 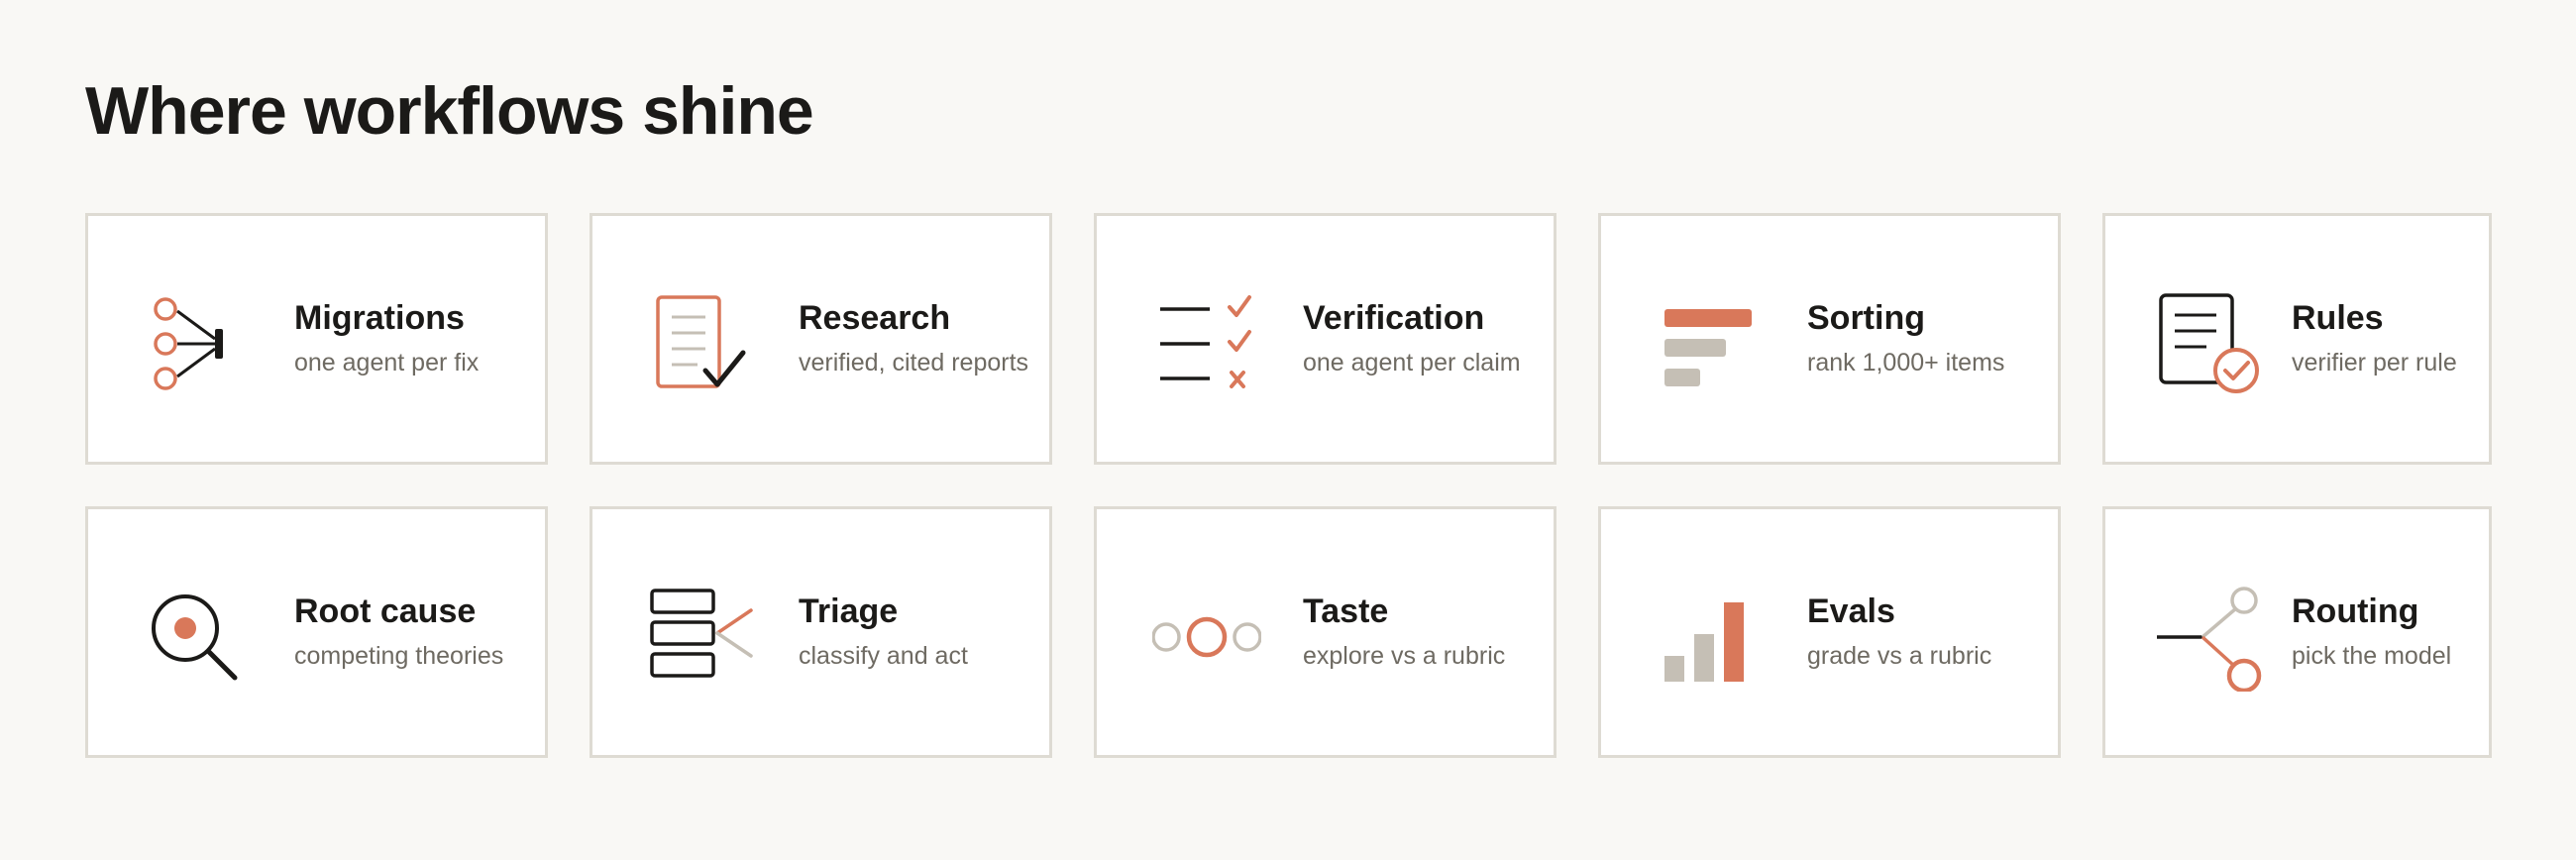 I want to click on card-title: Sorting, so click(x=1866, y=318).